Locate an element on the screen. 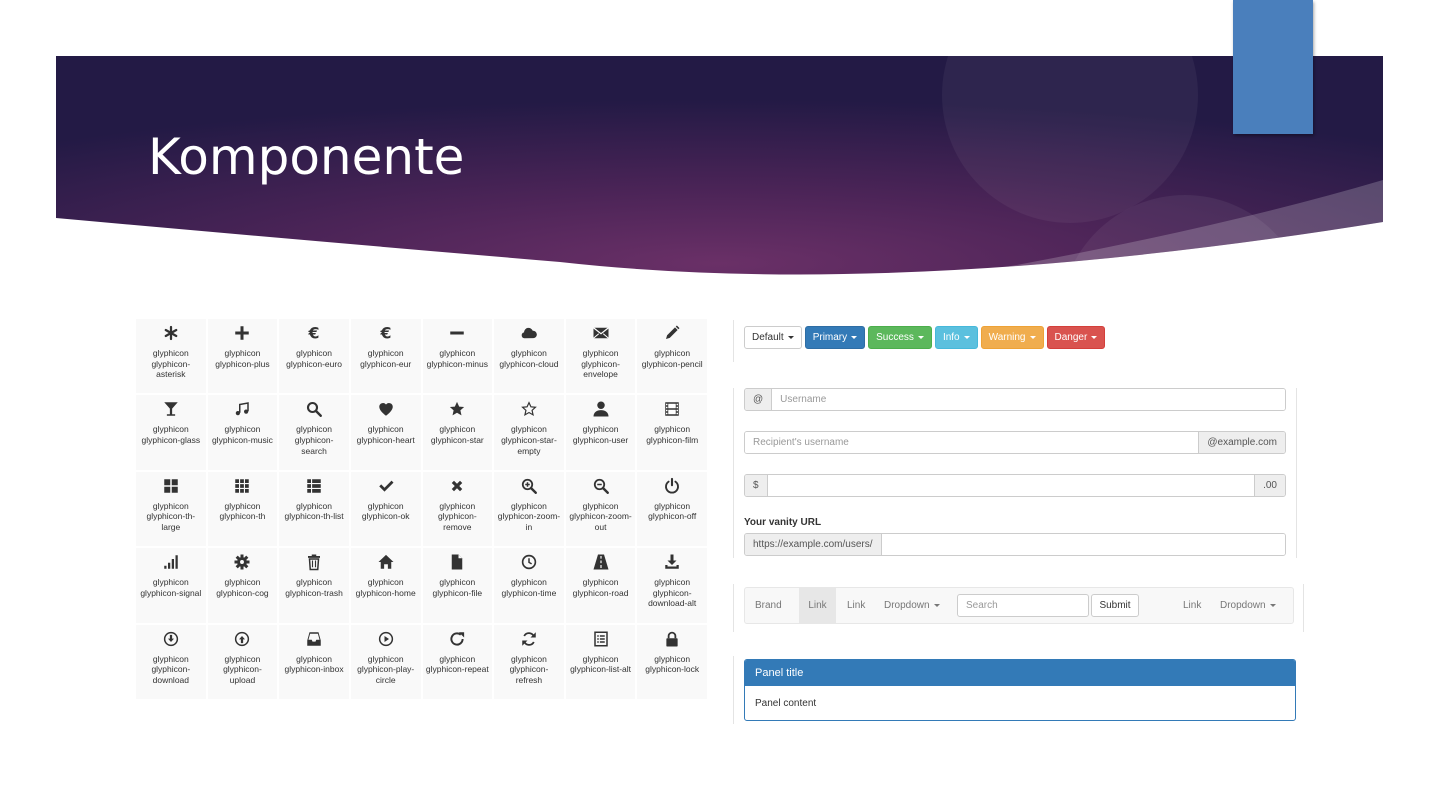  warning-dropdown-button: Warning is located at coordinates (1012, 337).